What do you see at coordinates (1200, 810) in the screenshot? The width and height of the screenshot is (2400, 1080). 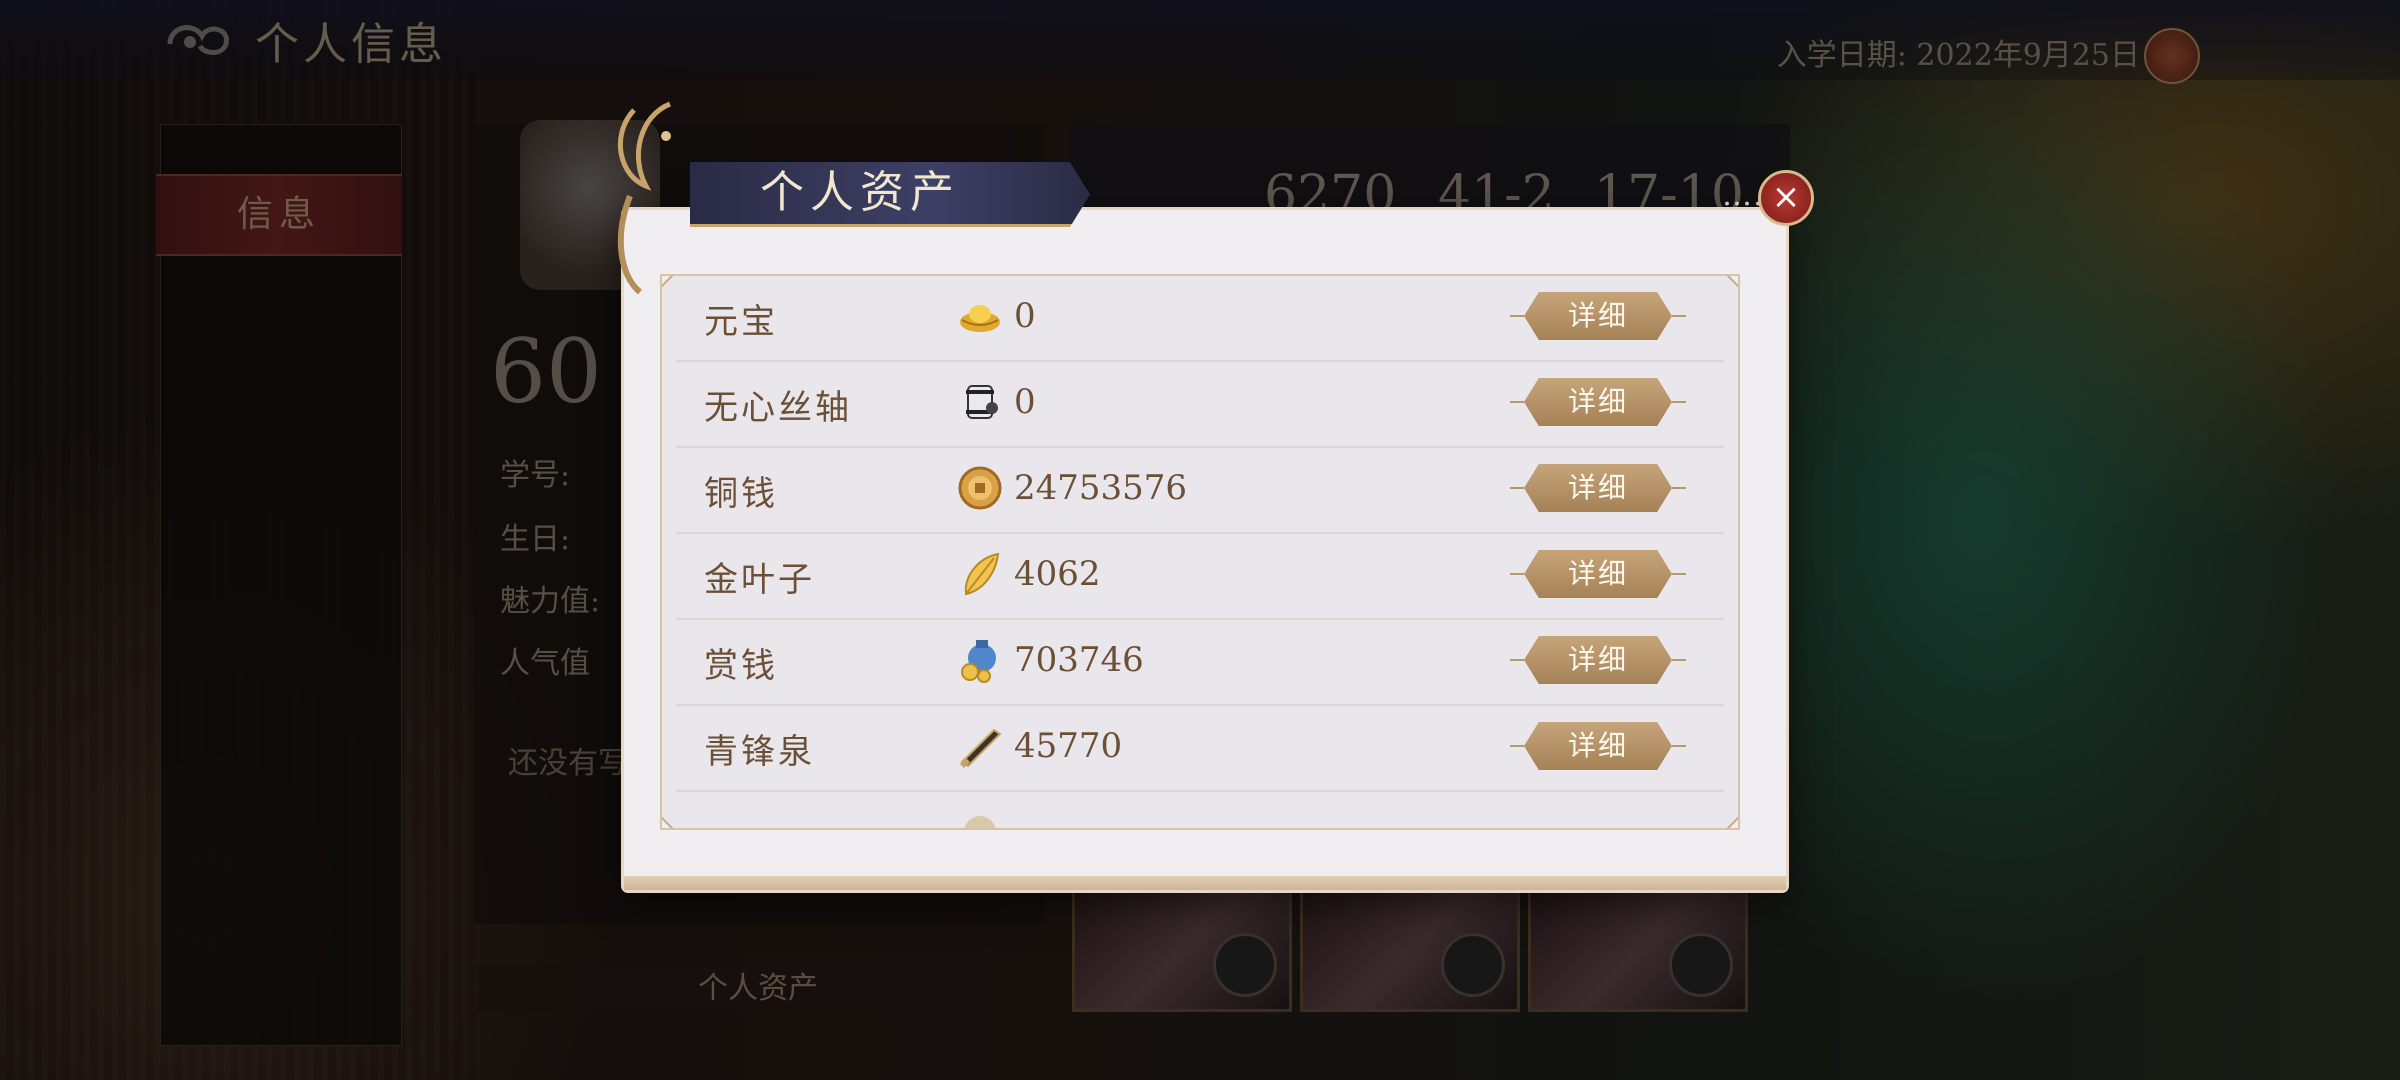 I see `asset-row-partial` at bounding box center [1200, 810].